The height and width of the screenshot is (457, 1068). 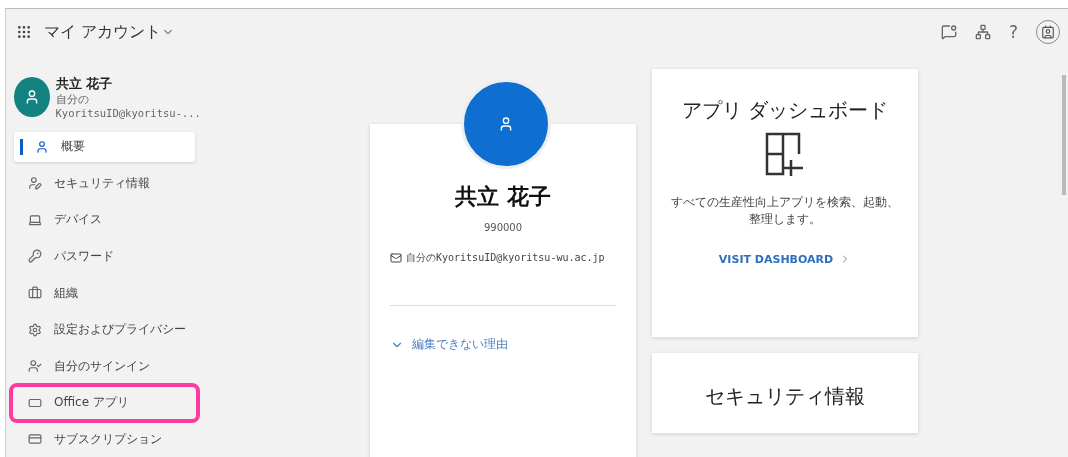 What do you see at coordinates (104, 147) in the screenshot?
I see `sidebar-item: 概要` at bounding box center [104, 147].